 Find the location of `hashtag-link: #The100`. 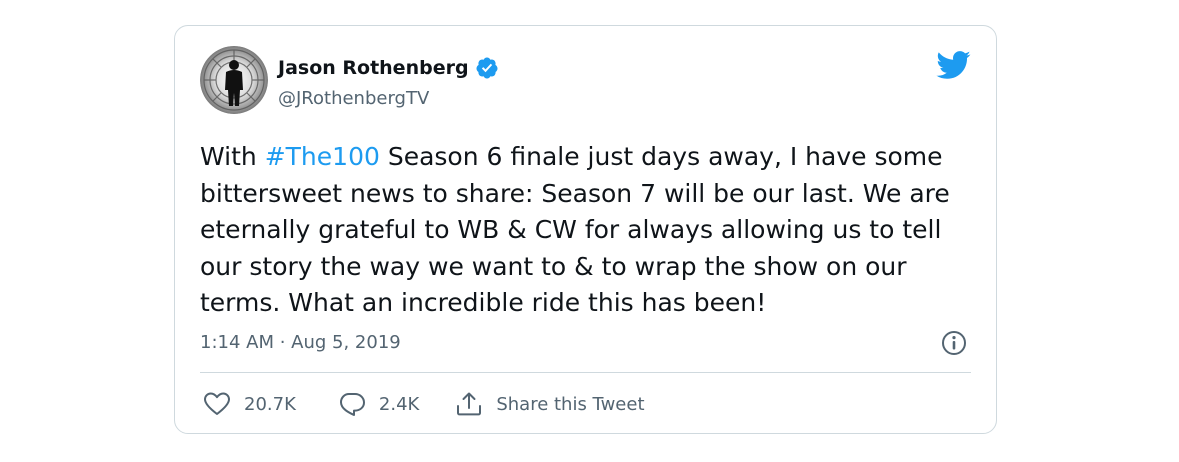

hashtag-link: #The100 is located at coordinates (322, 156).